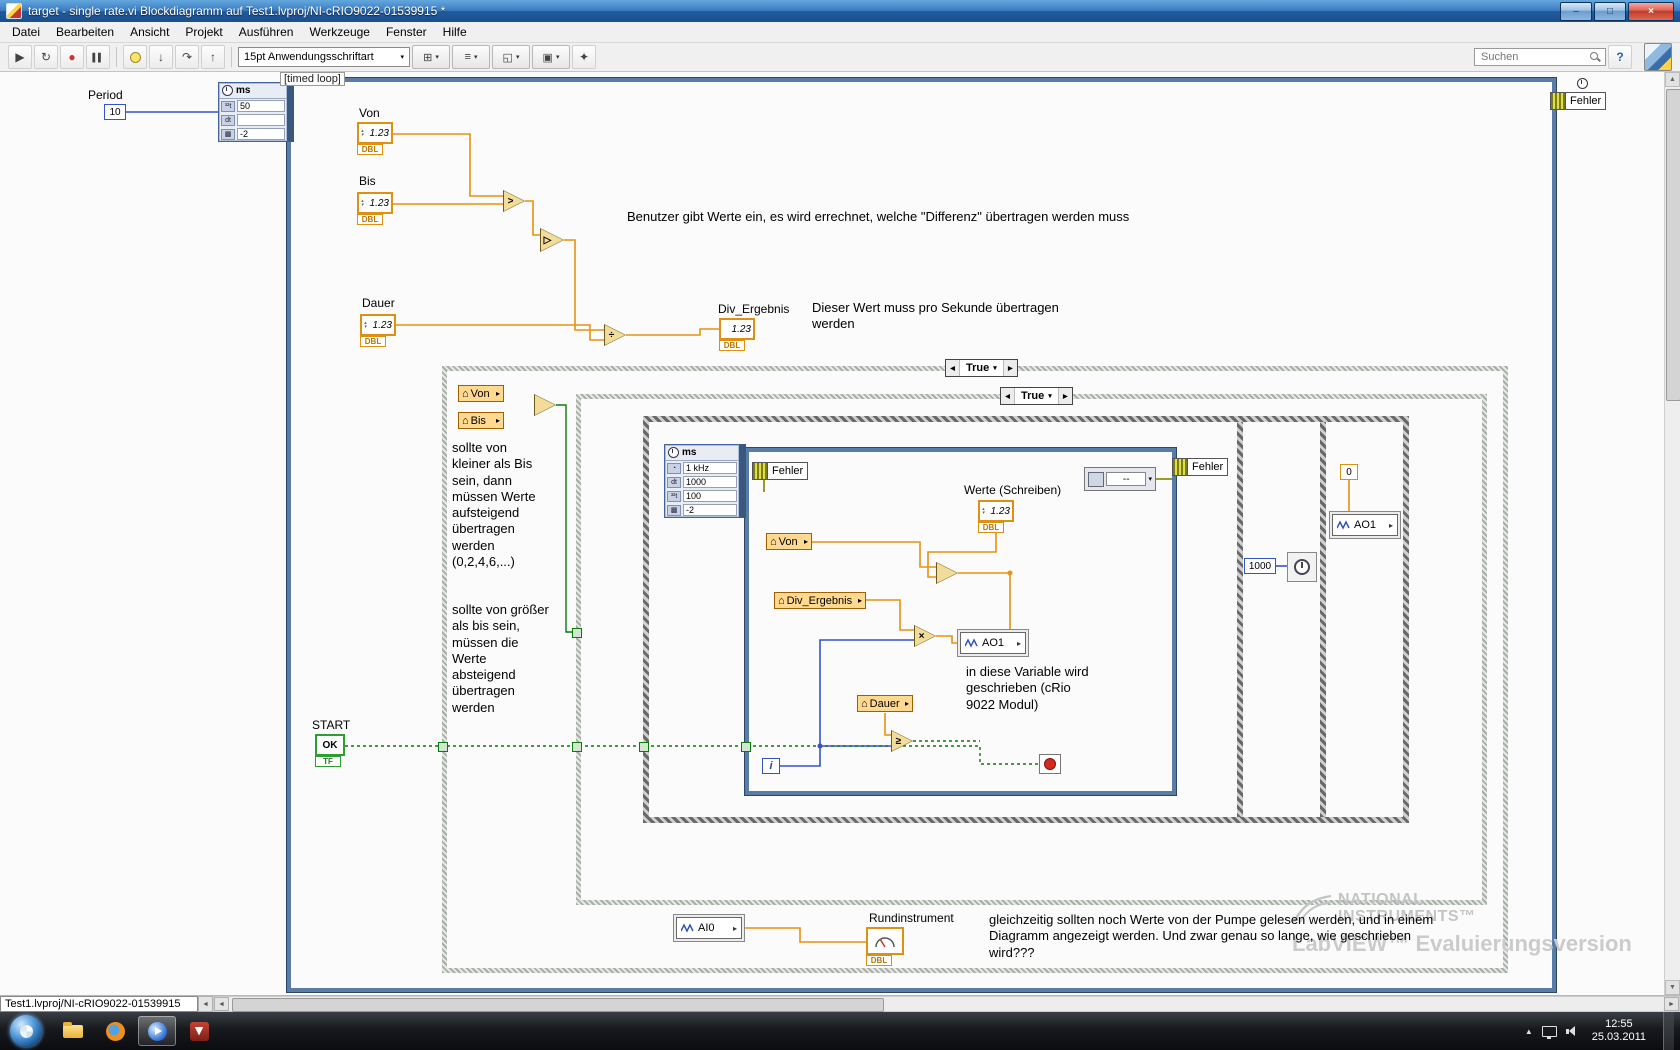 This screenshot has height=1050, width=1680. Describe the element at coordinates (221, 1004) in the screenshot. I see `scroll-left-icon: ◄` at that location.